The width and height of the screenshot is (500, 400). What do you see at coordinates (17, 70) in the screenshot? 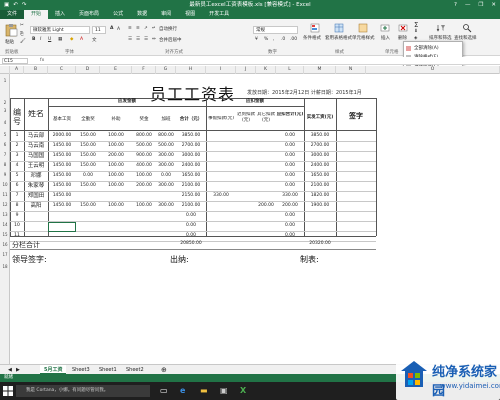
I see `column-header: A` at bounding box center [17, 70].